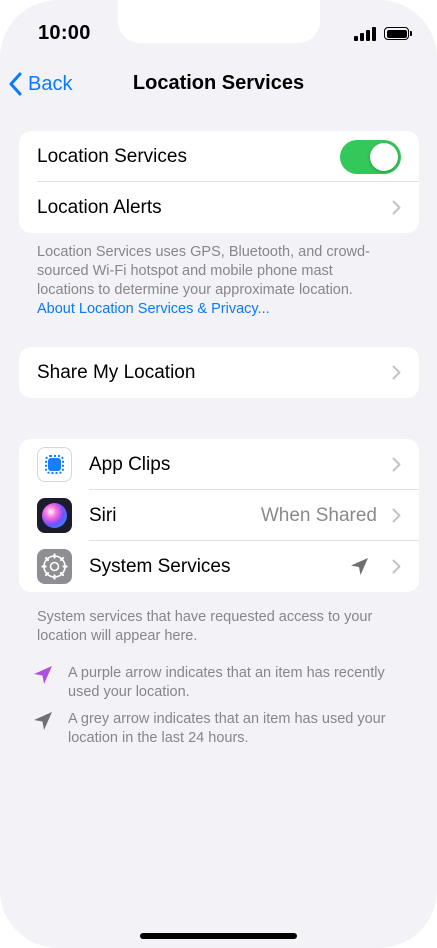 The width and height of the screenshot is (437, 948). I want to click on share-my-location-label: Share My Location, so click(116, 372).